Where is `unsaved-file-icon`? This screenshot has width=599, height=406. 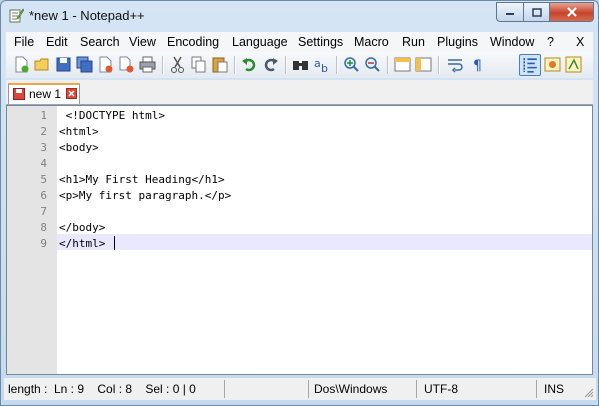
unsaved-file-icon is located at coordinates (19, 94).